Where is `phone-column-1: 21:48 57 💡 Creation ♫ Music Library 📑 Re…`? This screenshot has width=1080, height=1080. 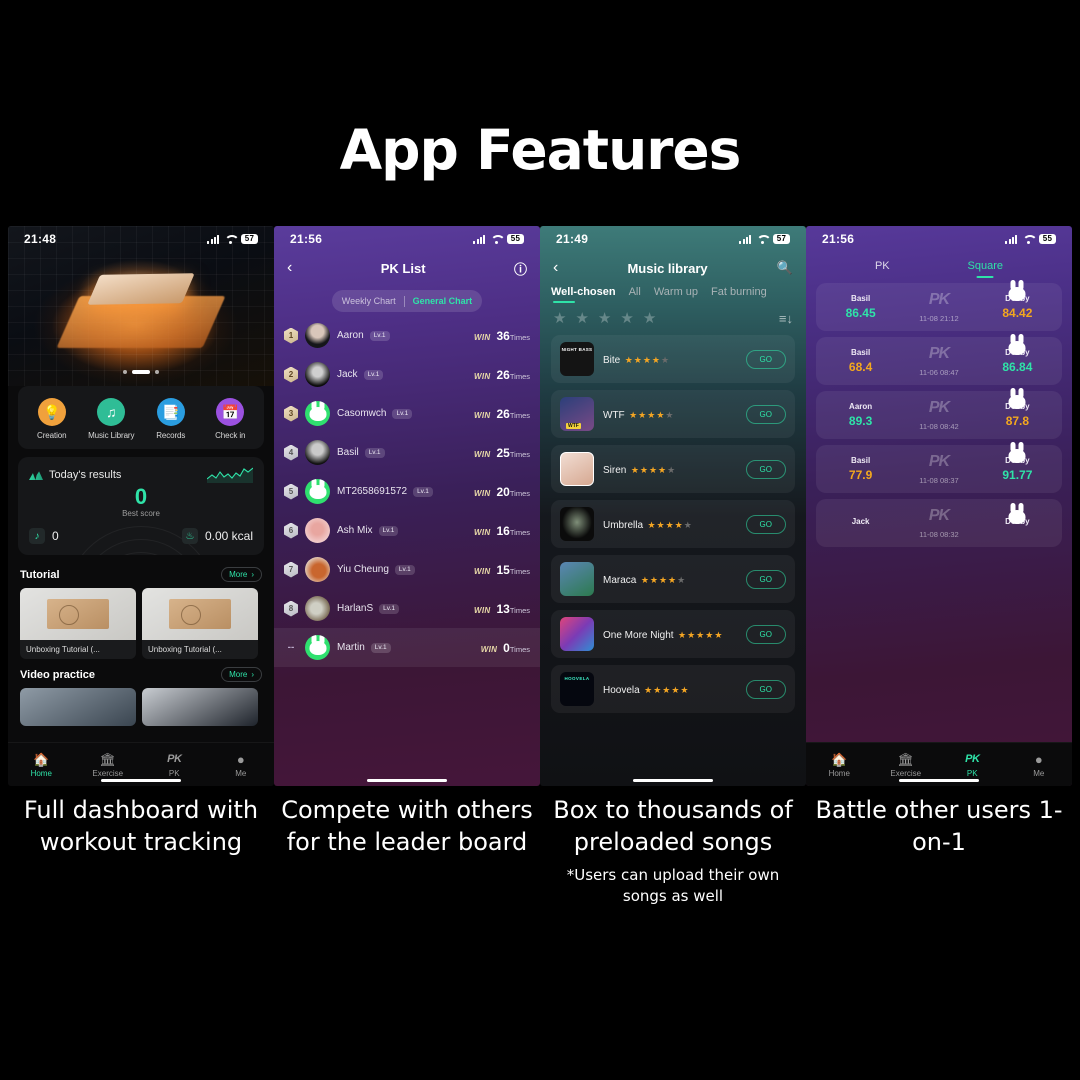
phone-column-1: 21:48 57 💡 Creation ♫ Music Library 📑 Re… is located at coordinates (141, 541).